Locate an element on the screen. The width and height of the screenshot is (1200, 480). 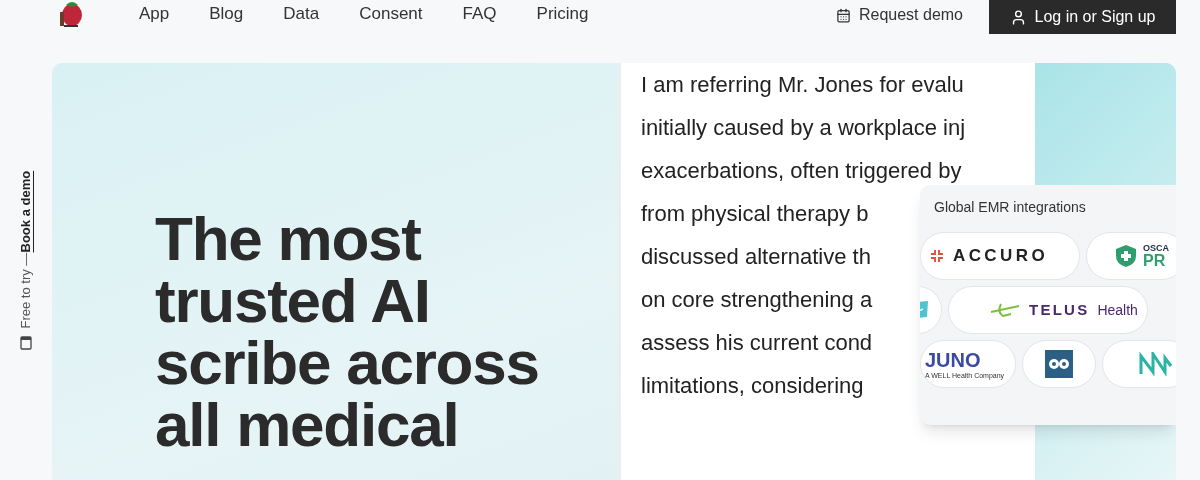
nav-link: Pricing is located at coordinates (562, 14).